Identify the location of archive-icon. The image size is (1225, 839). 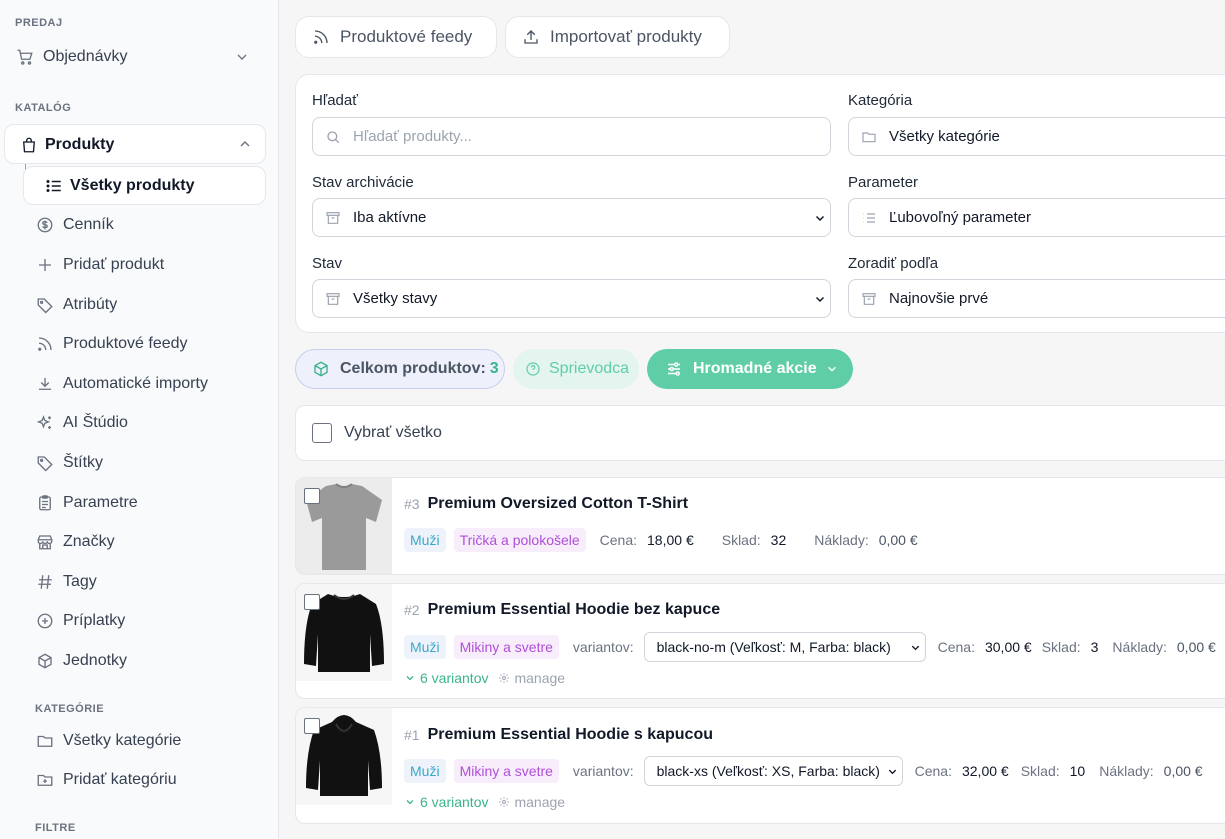
(869, 299).